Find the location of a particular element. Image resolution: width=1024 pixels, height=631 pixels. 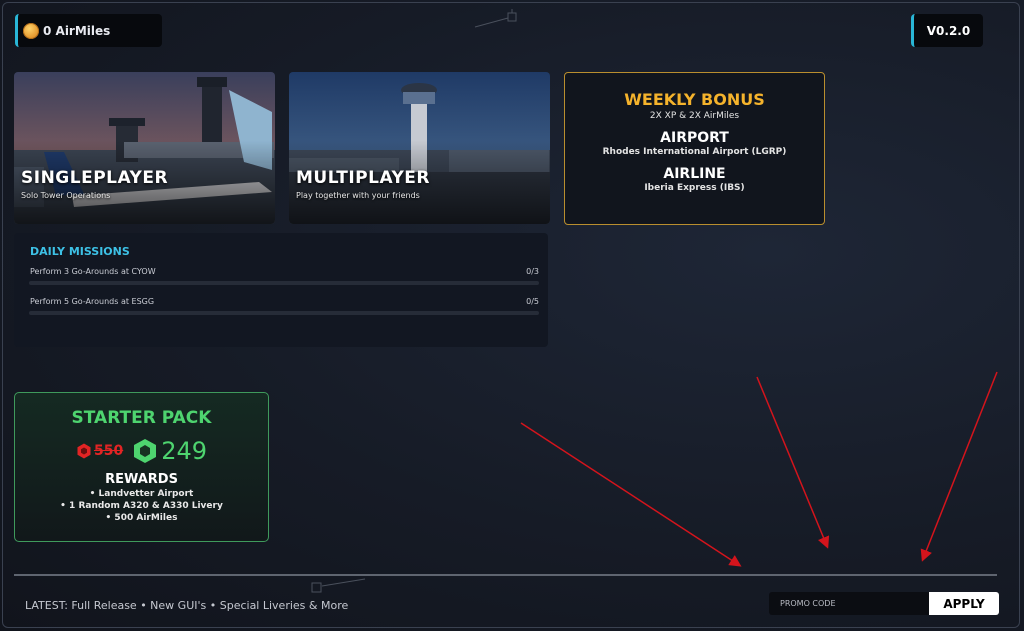

singleplayer-card: SINGLEPLAYER Solo Tower Operations is located at coordinates (144, 148).